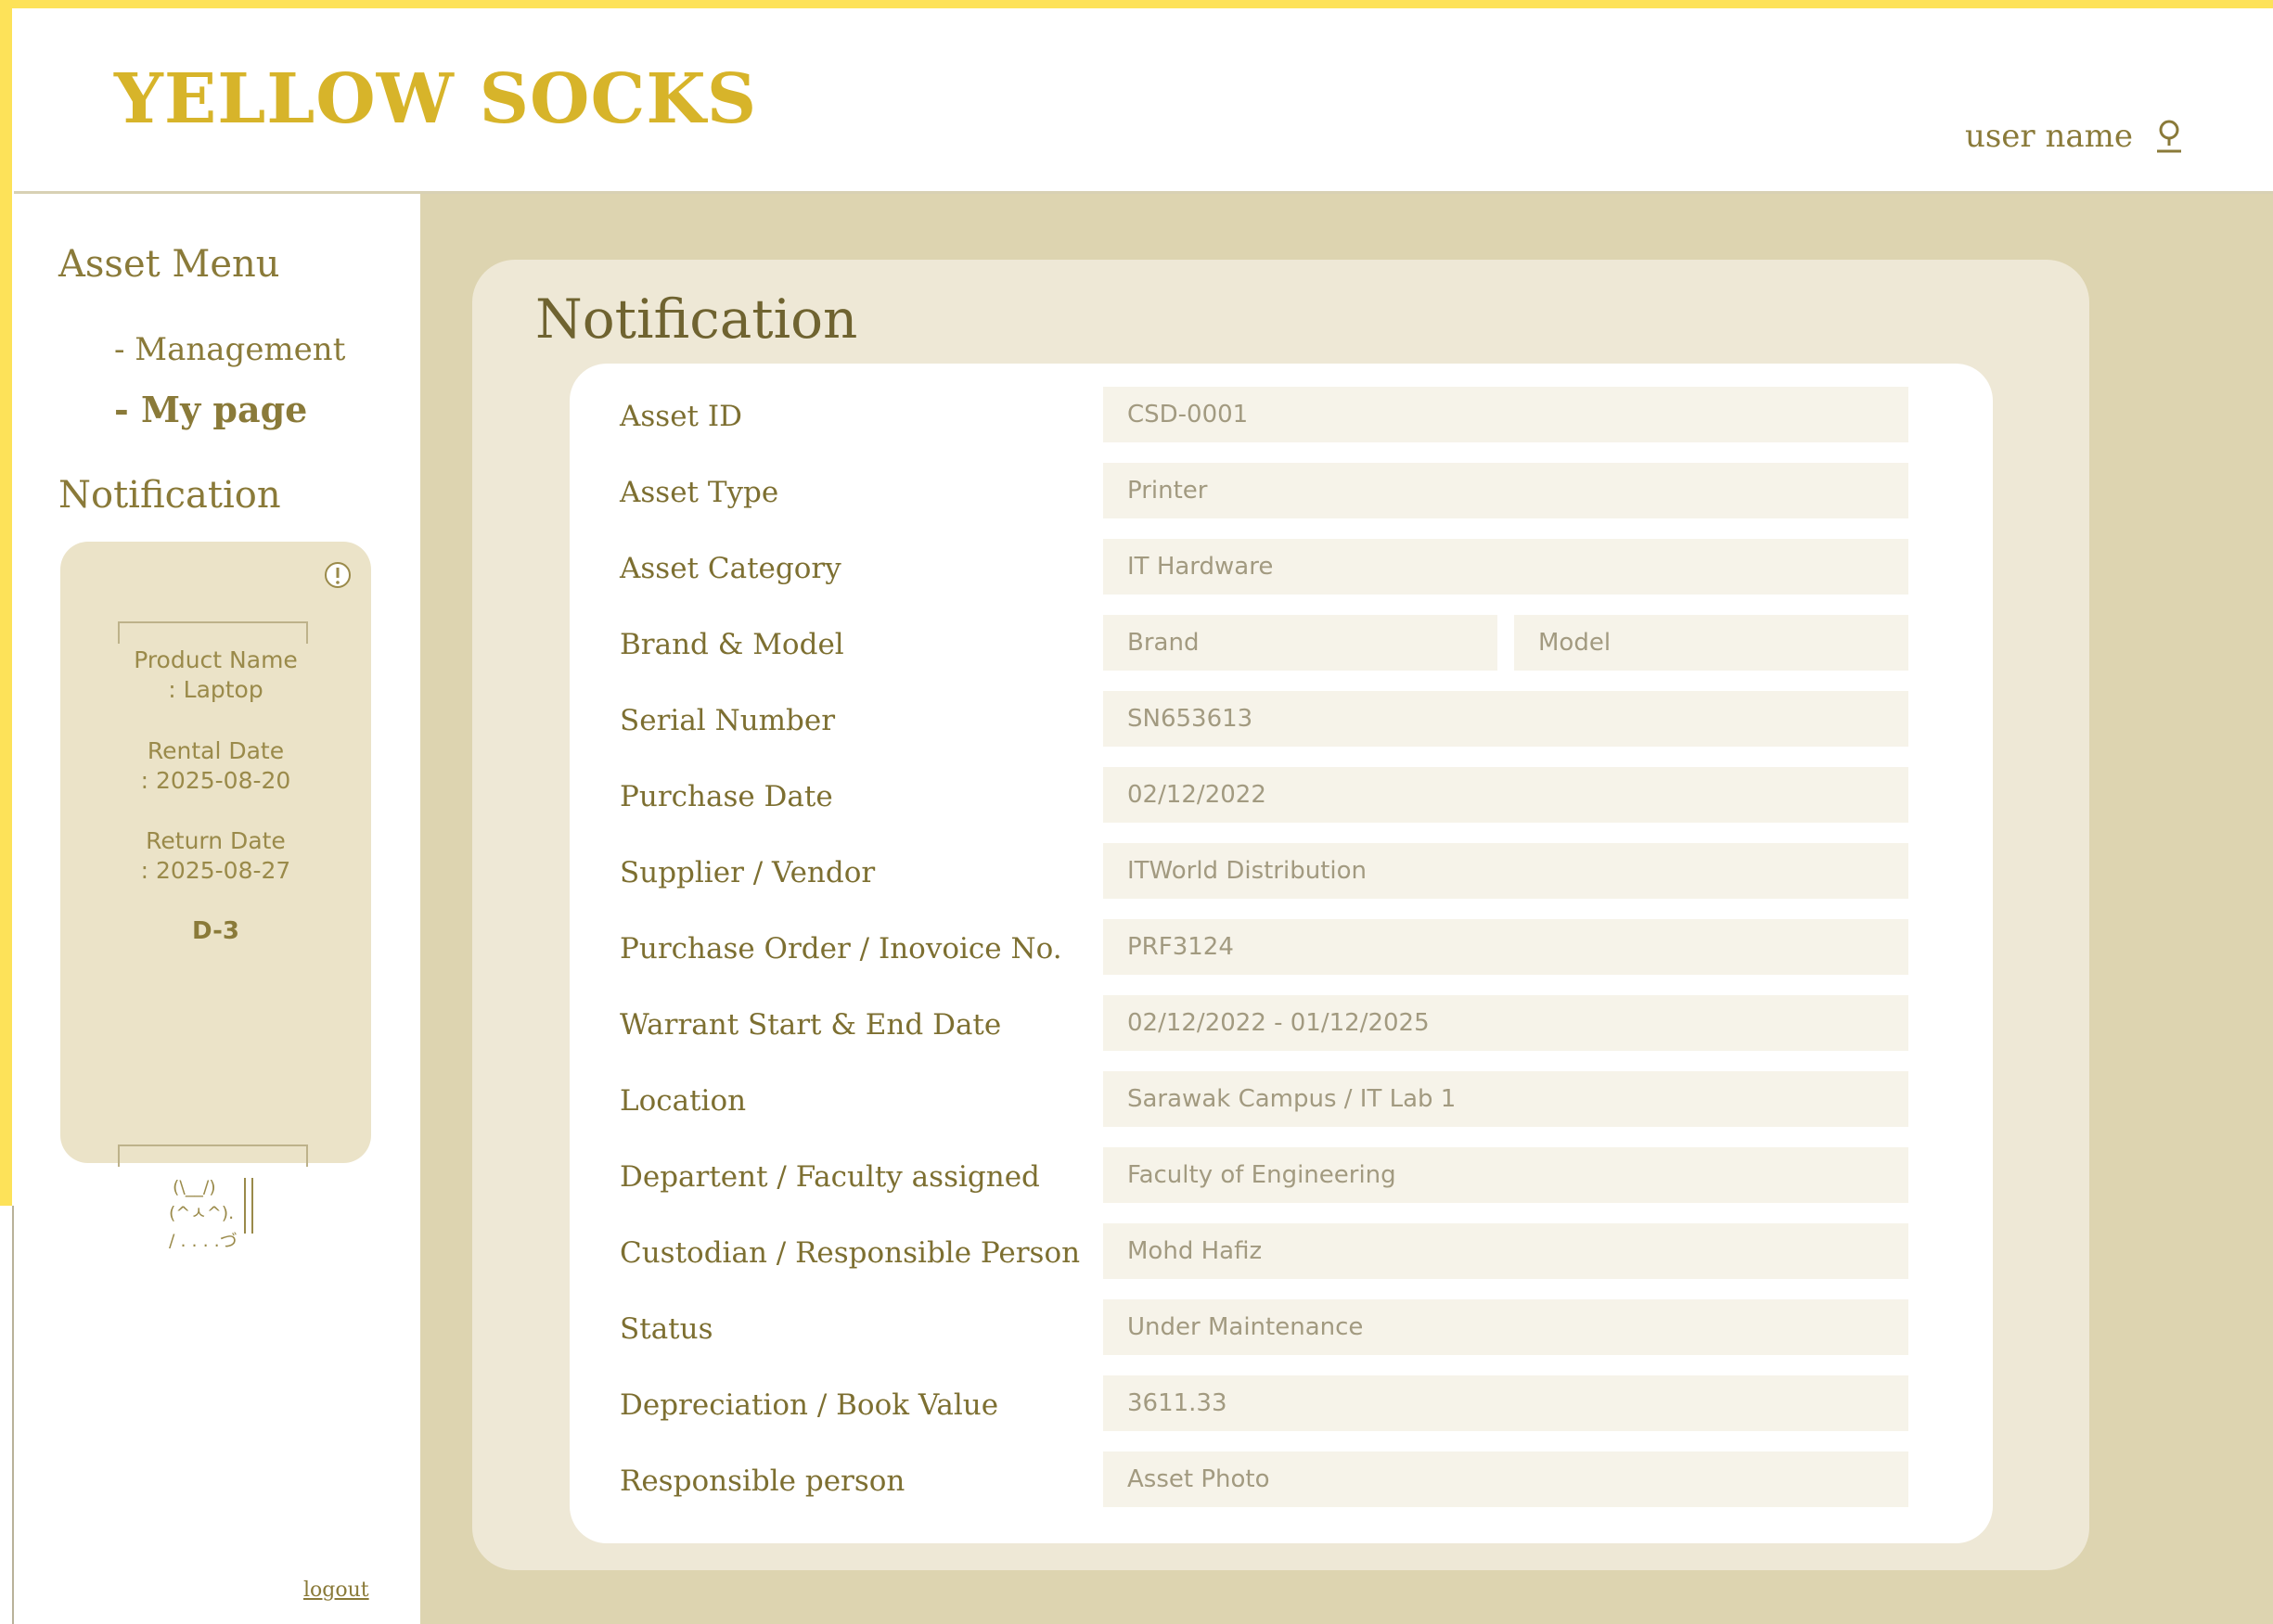  Describe the element at coordinates (2169, 136) in the screenshot. I see `user-icon` at that location.